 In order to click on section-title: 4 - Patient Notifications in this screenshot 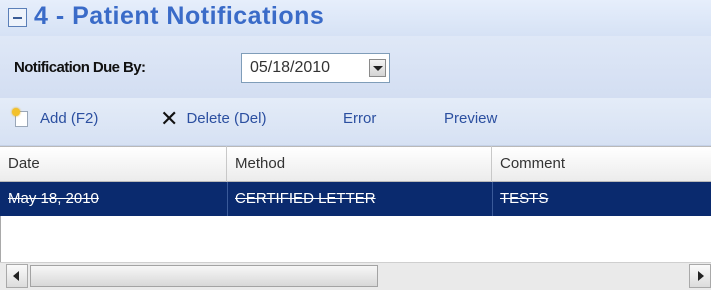, I will do `click(179, 16)`.